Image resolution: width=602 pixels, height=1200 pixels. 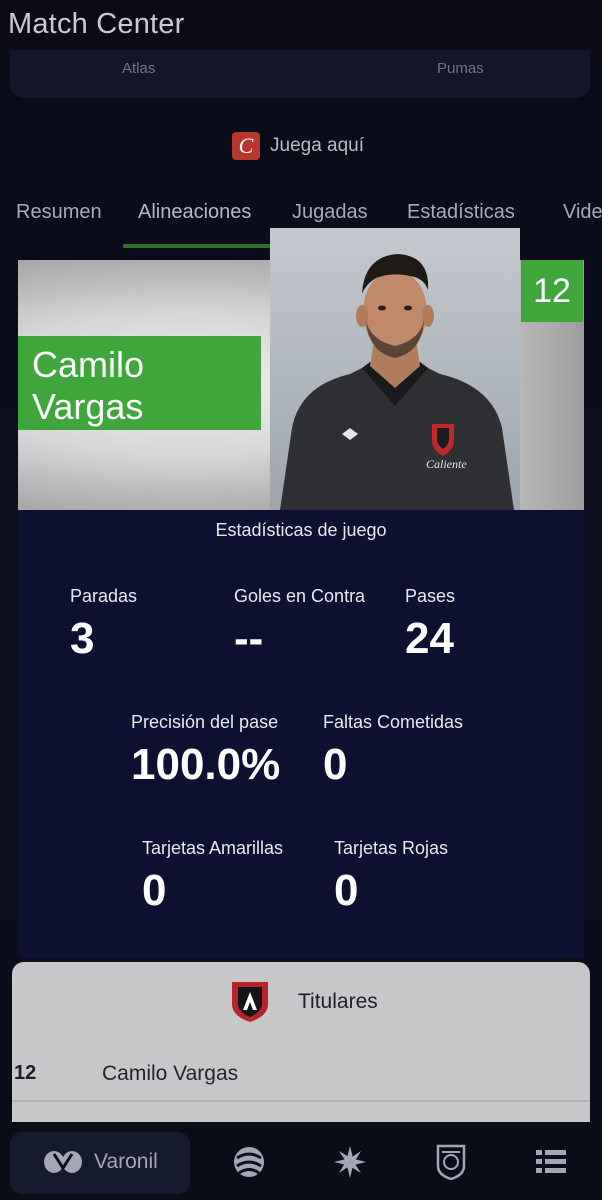 I want to click on liga-mx-logo-icon, so click(x=63, y=1162).